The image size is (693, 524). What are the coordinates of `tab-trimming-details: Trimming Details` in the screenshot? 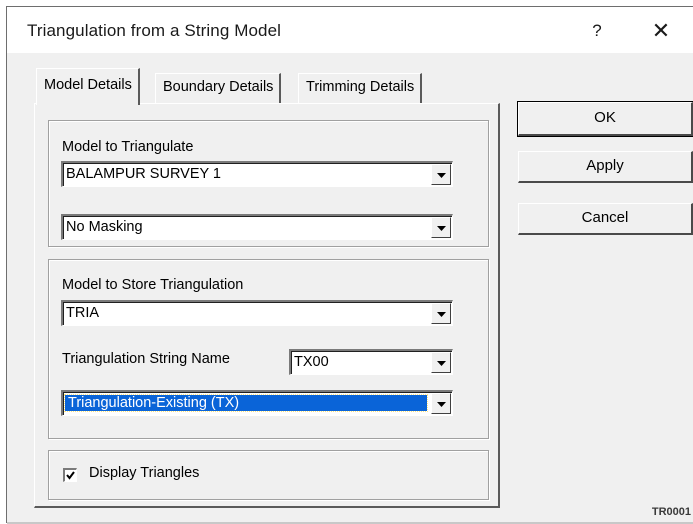 It's located at (360, 88).